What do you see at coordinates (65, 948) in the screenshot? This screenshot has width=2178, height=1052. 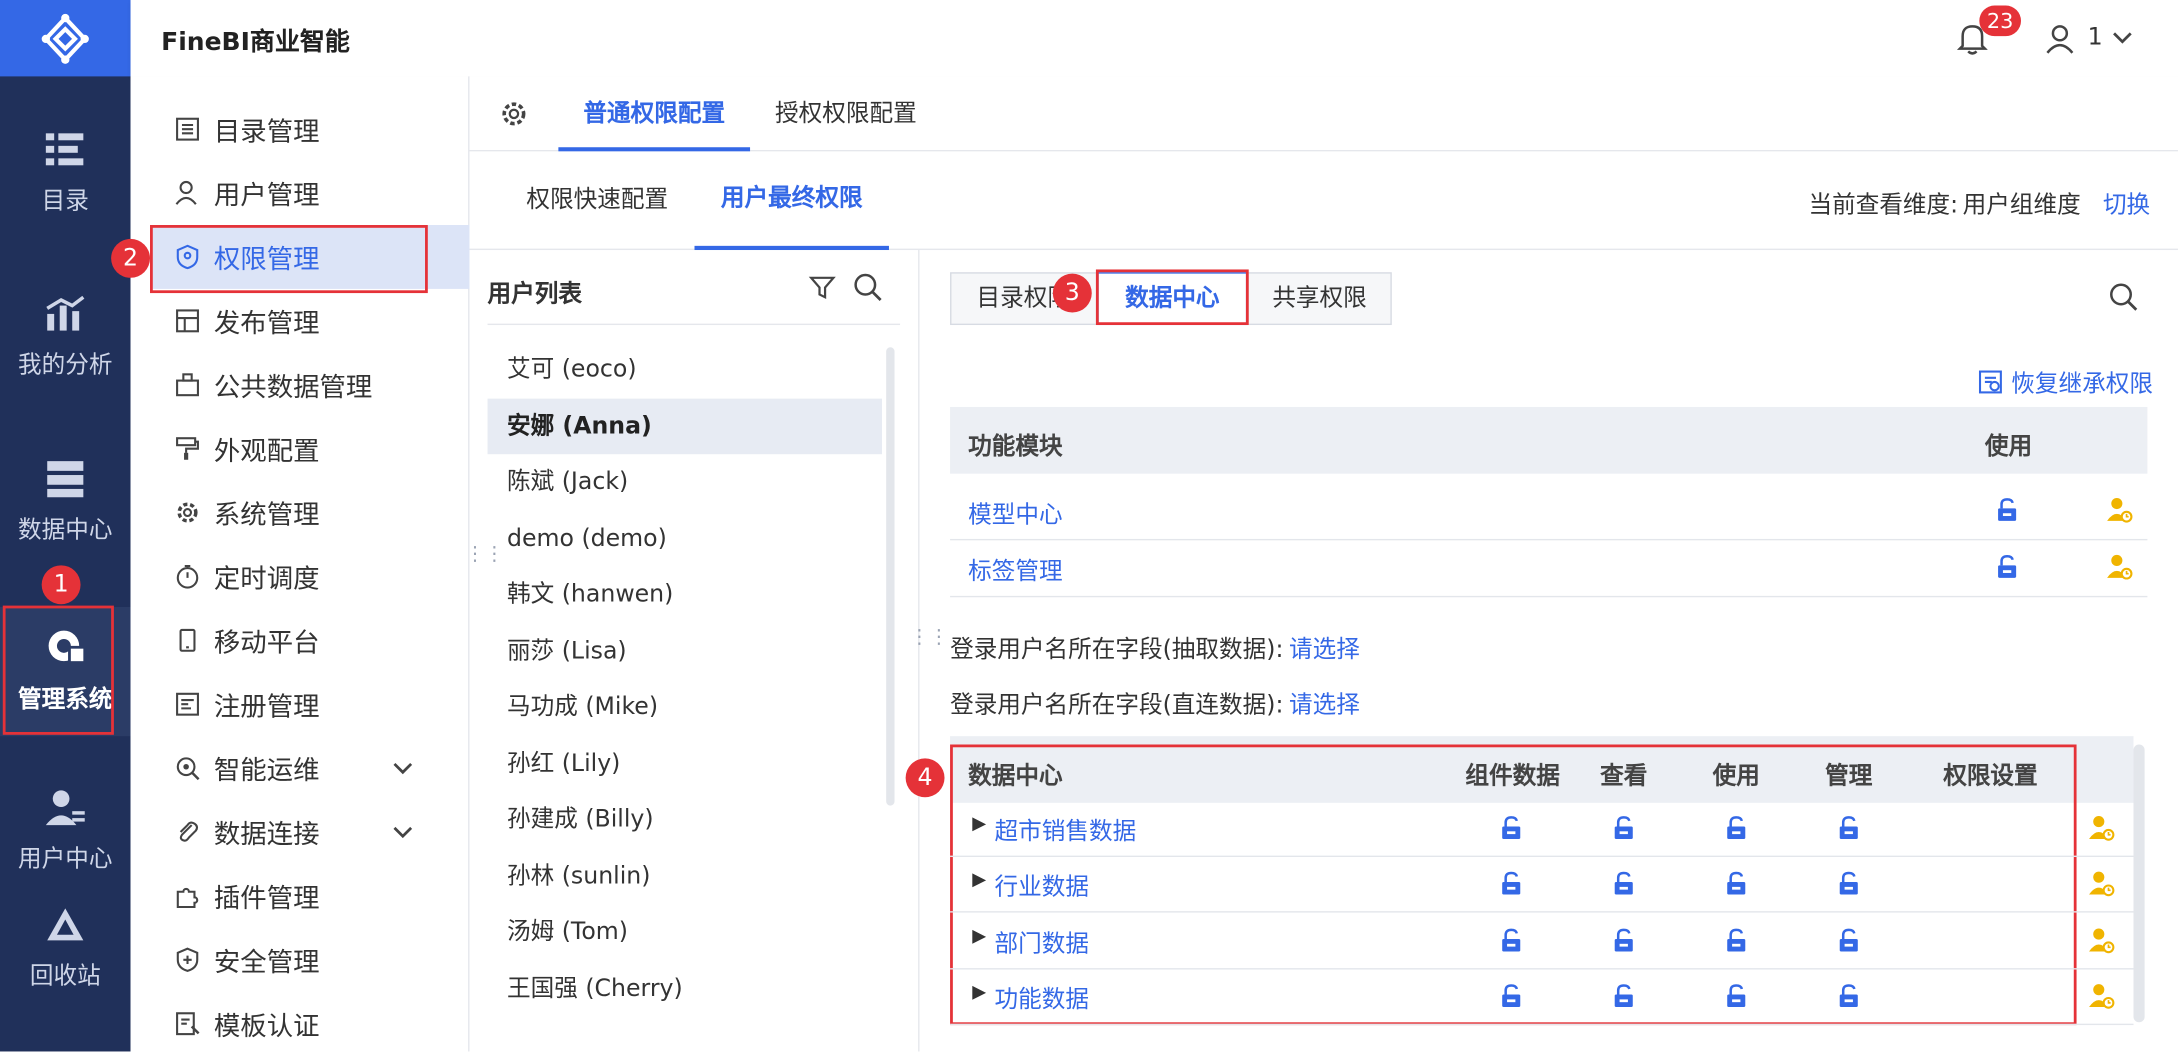 I see `rail-item-recycle: 回收站` at bounding box center [65, 948].